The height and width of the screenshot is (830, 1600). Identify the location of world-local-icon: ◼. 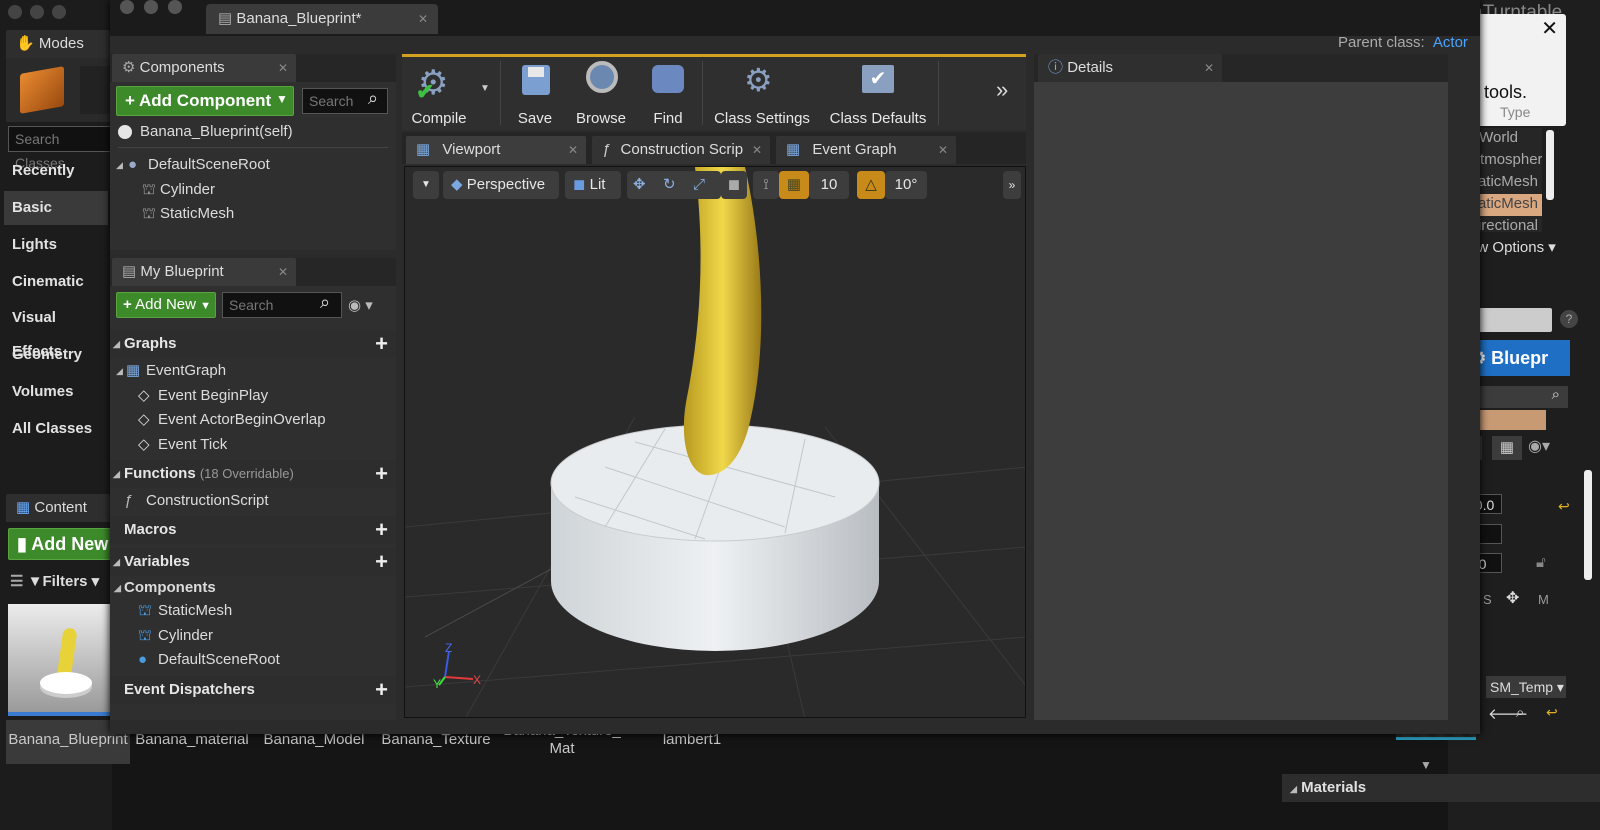
(734, 185).